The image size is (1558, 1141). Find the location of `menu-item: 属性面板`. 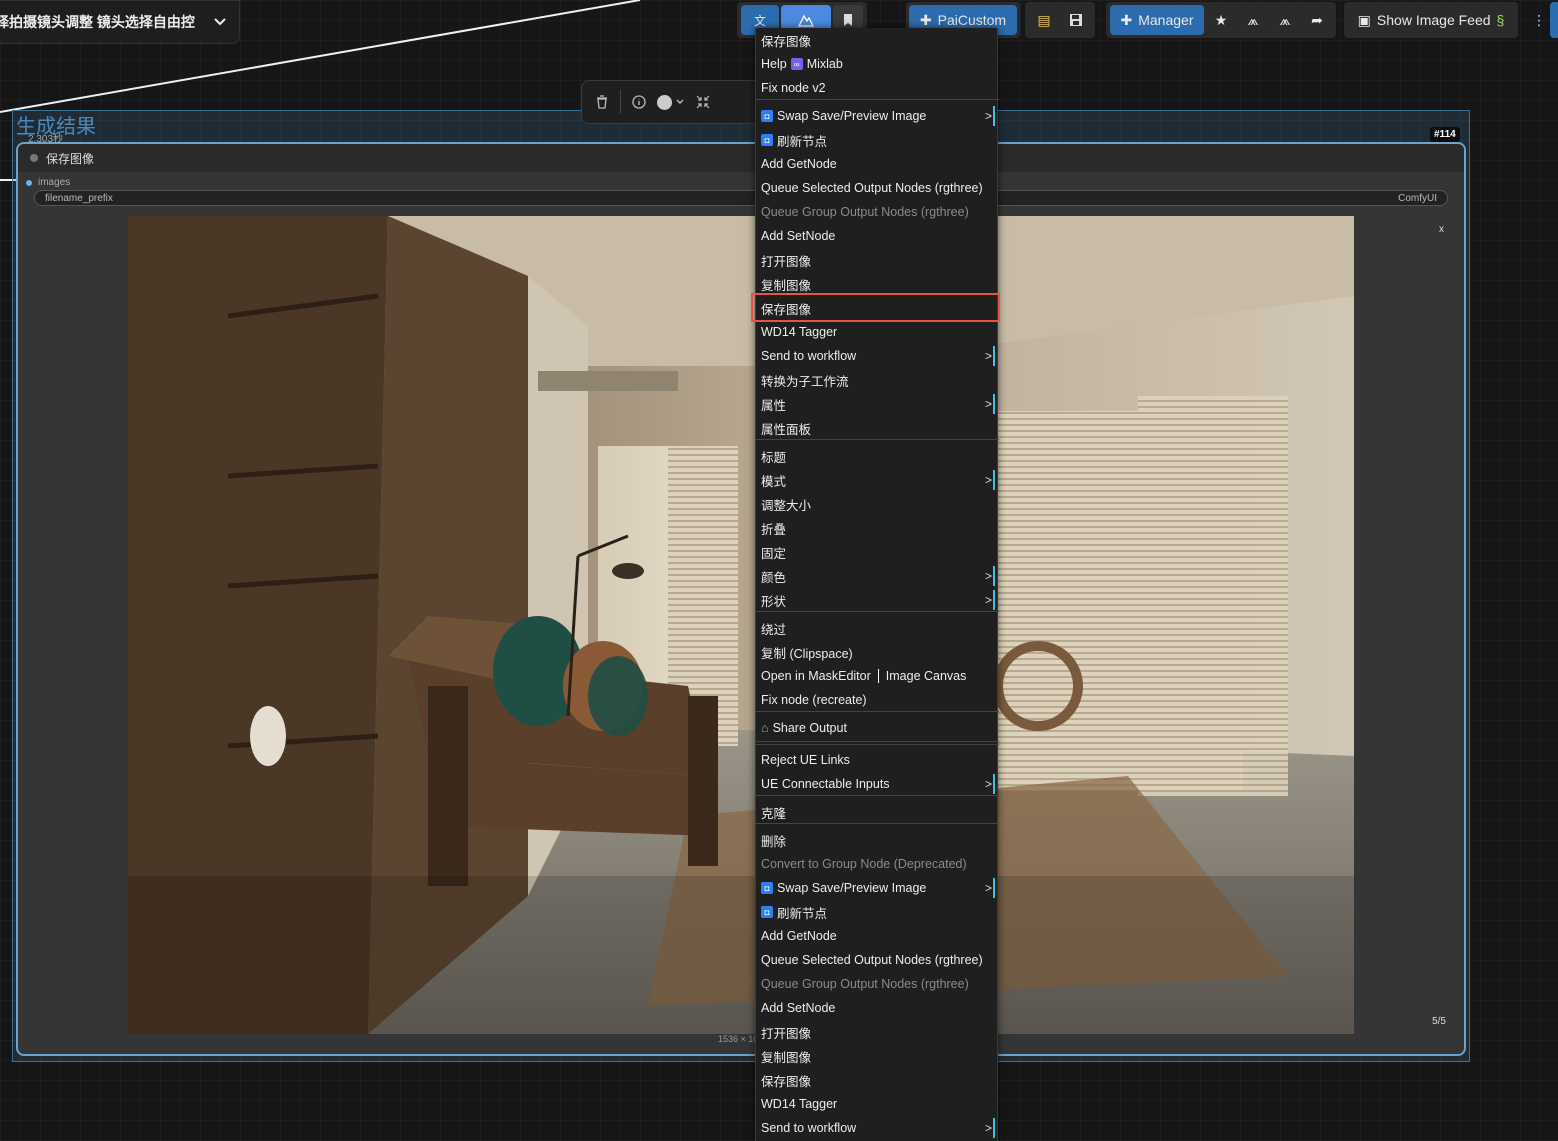

menu-item: 属性面板 is located at coordinates (877, 428).